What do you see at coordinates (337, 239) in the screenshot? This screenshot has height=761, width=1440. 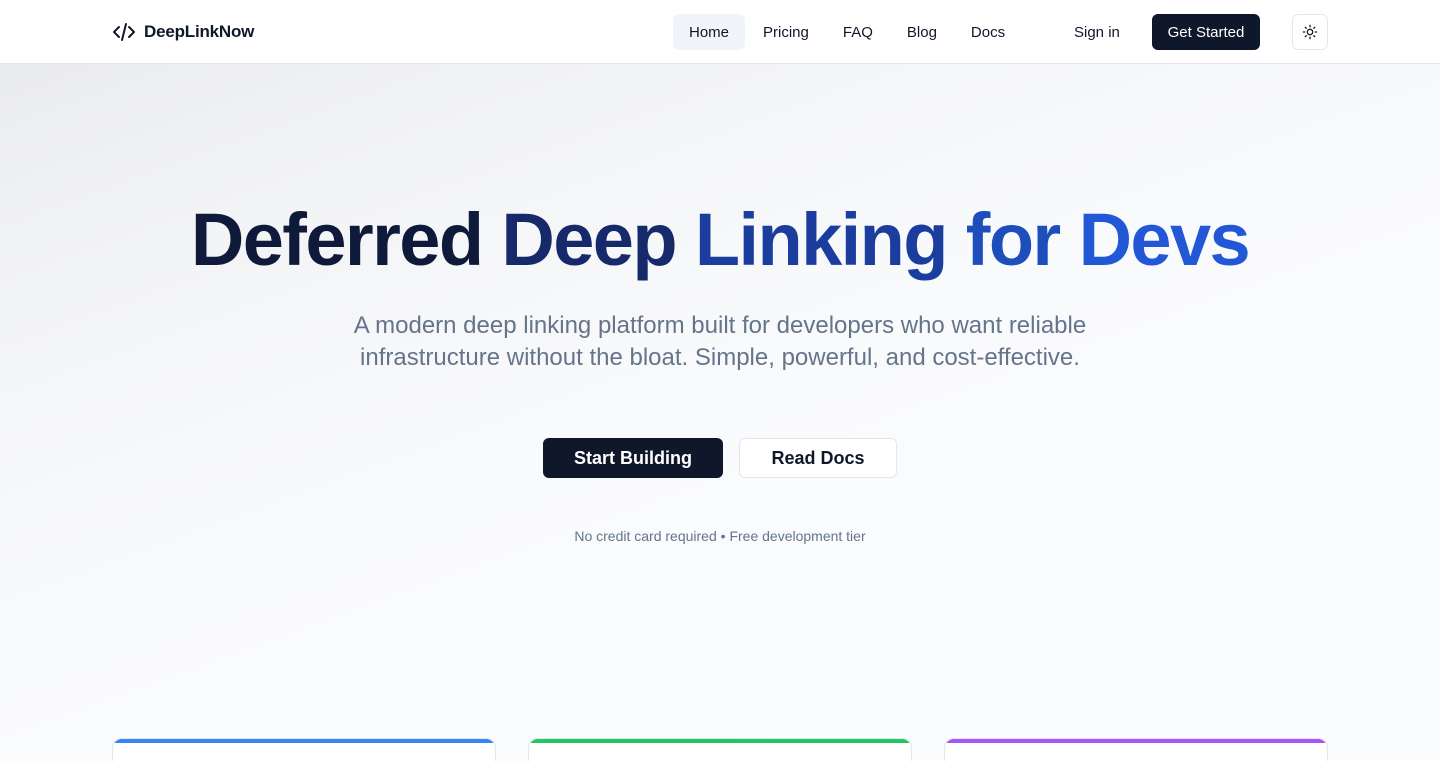 I see `hero-title-word-1: Deferred` at bounding box center [337, 239].